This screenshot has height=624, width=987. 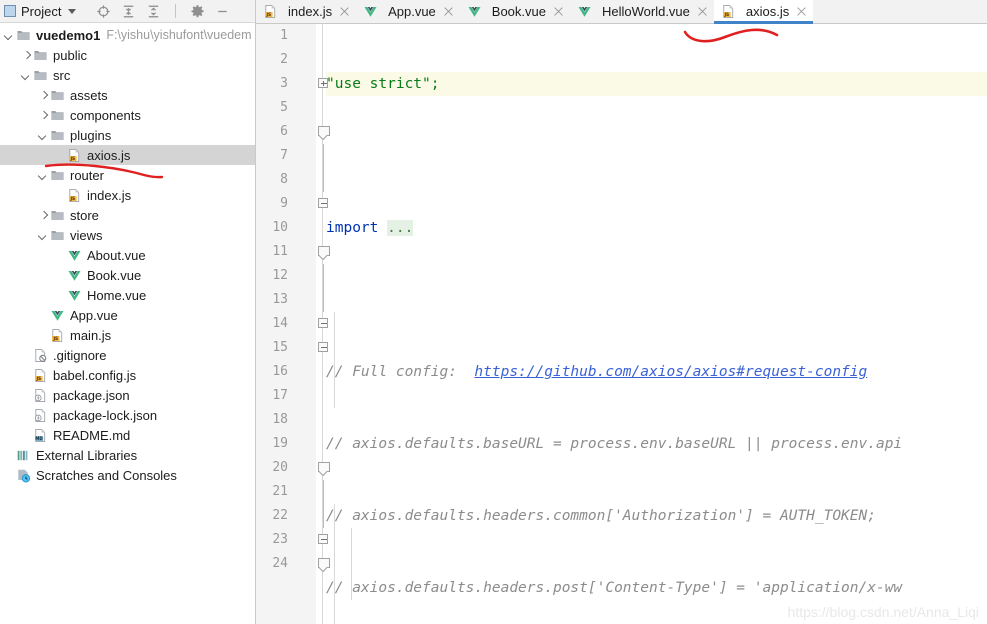 What do you see at coordinates (306, 11) in the screenshot?
I see `editor-tab-index-js: JS index.js` at bounding box center [306, 11].